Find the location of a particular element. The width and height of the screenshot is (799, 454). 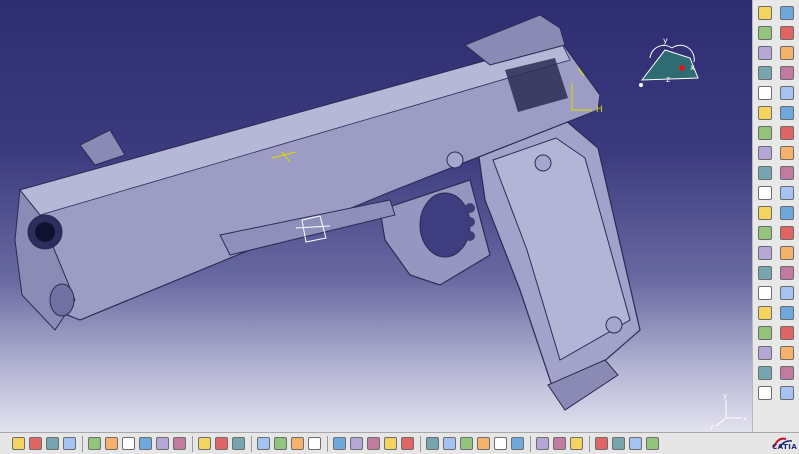

formula-icon is located at coordinates (204, 443).